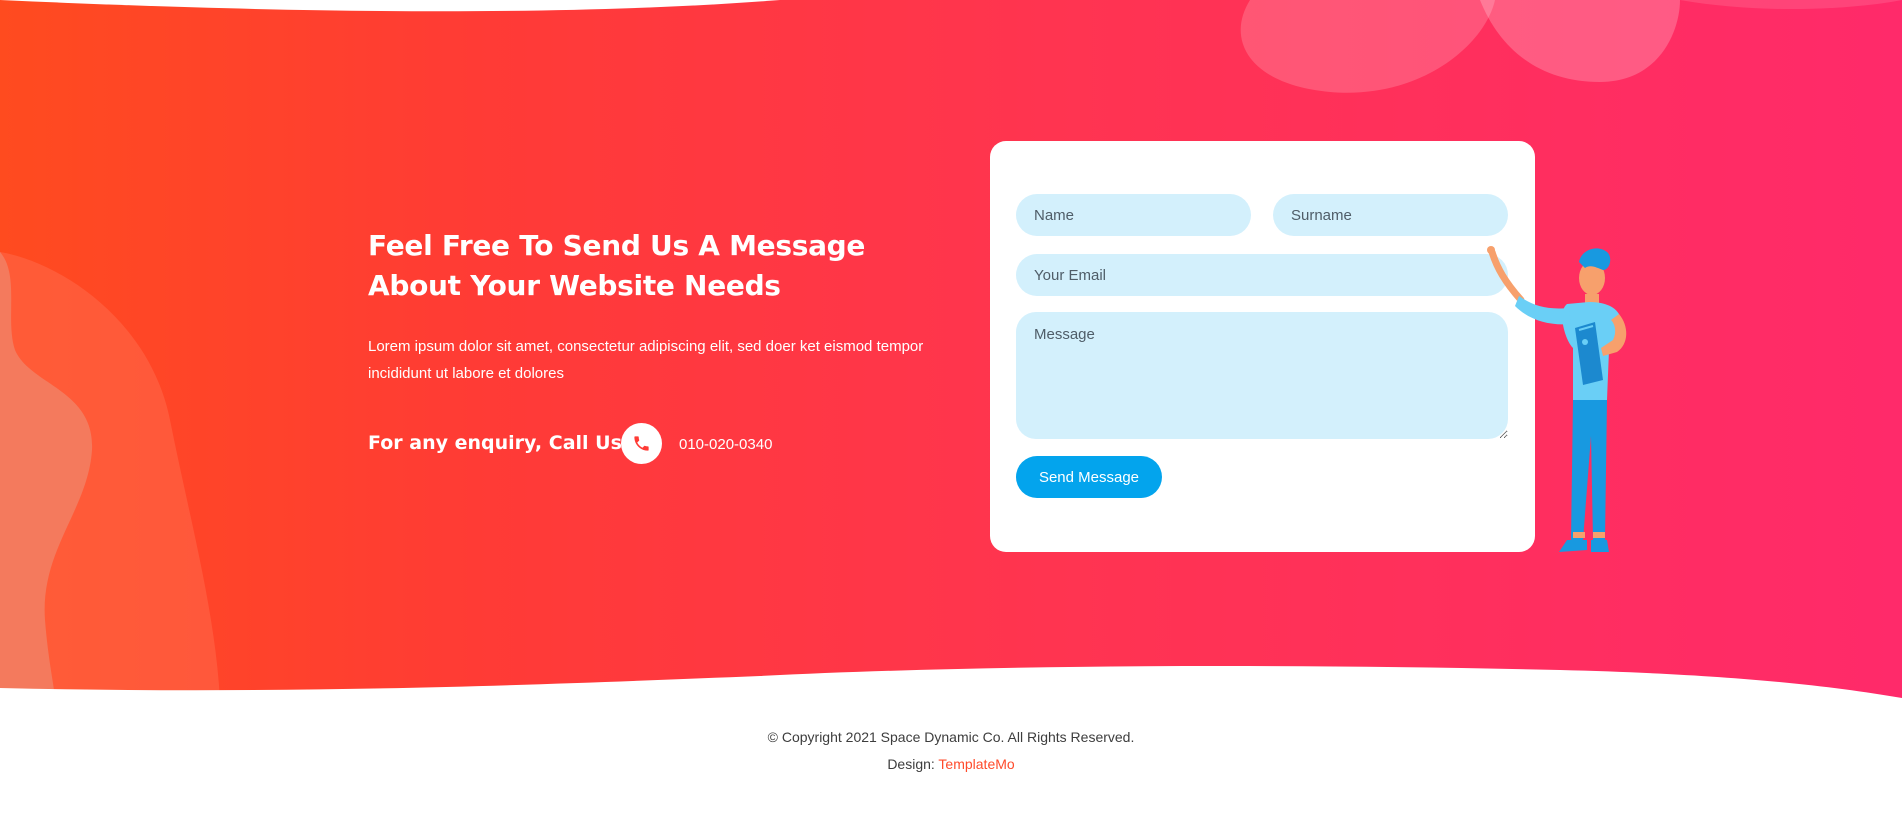 The height and width of the screenshot is (815, 1902). Describe the element at coordinates (725, 445) in the screenshot. I see `phone-number: 010-020-0340` at that location.